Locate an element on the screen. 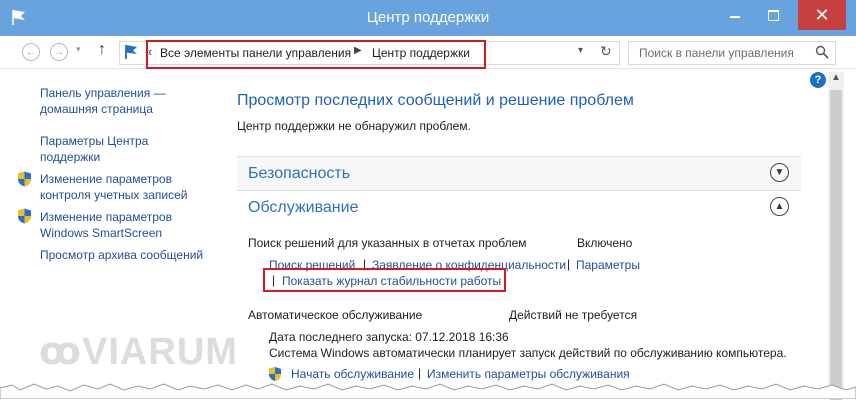 This screenshot has height=400, width=856. title-bar: Центр поддержки ✕ is located at coordinates (428, 18).